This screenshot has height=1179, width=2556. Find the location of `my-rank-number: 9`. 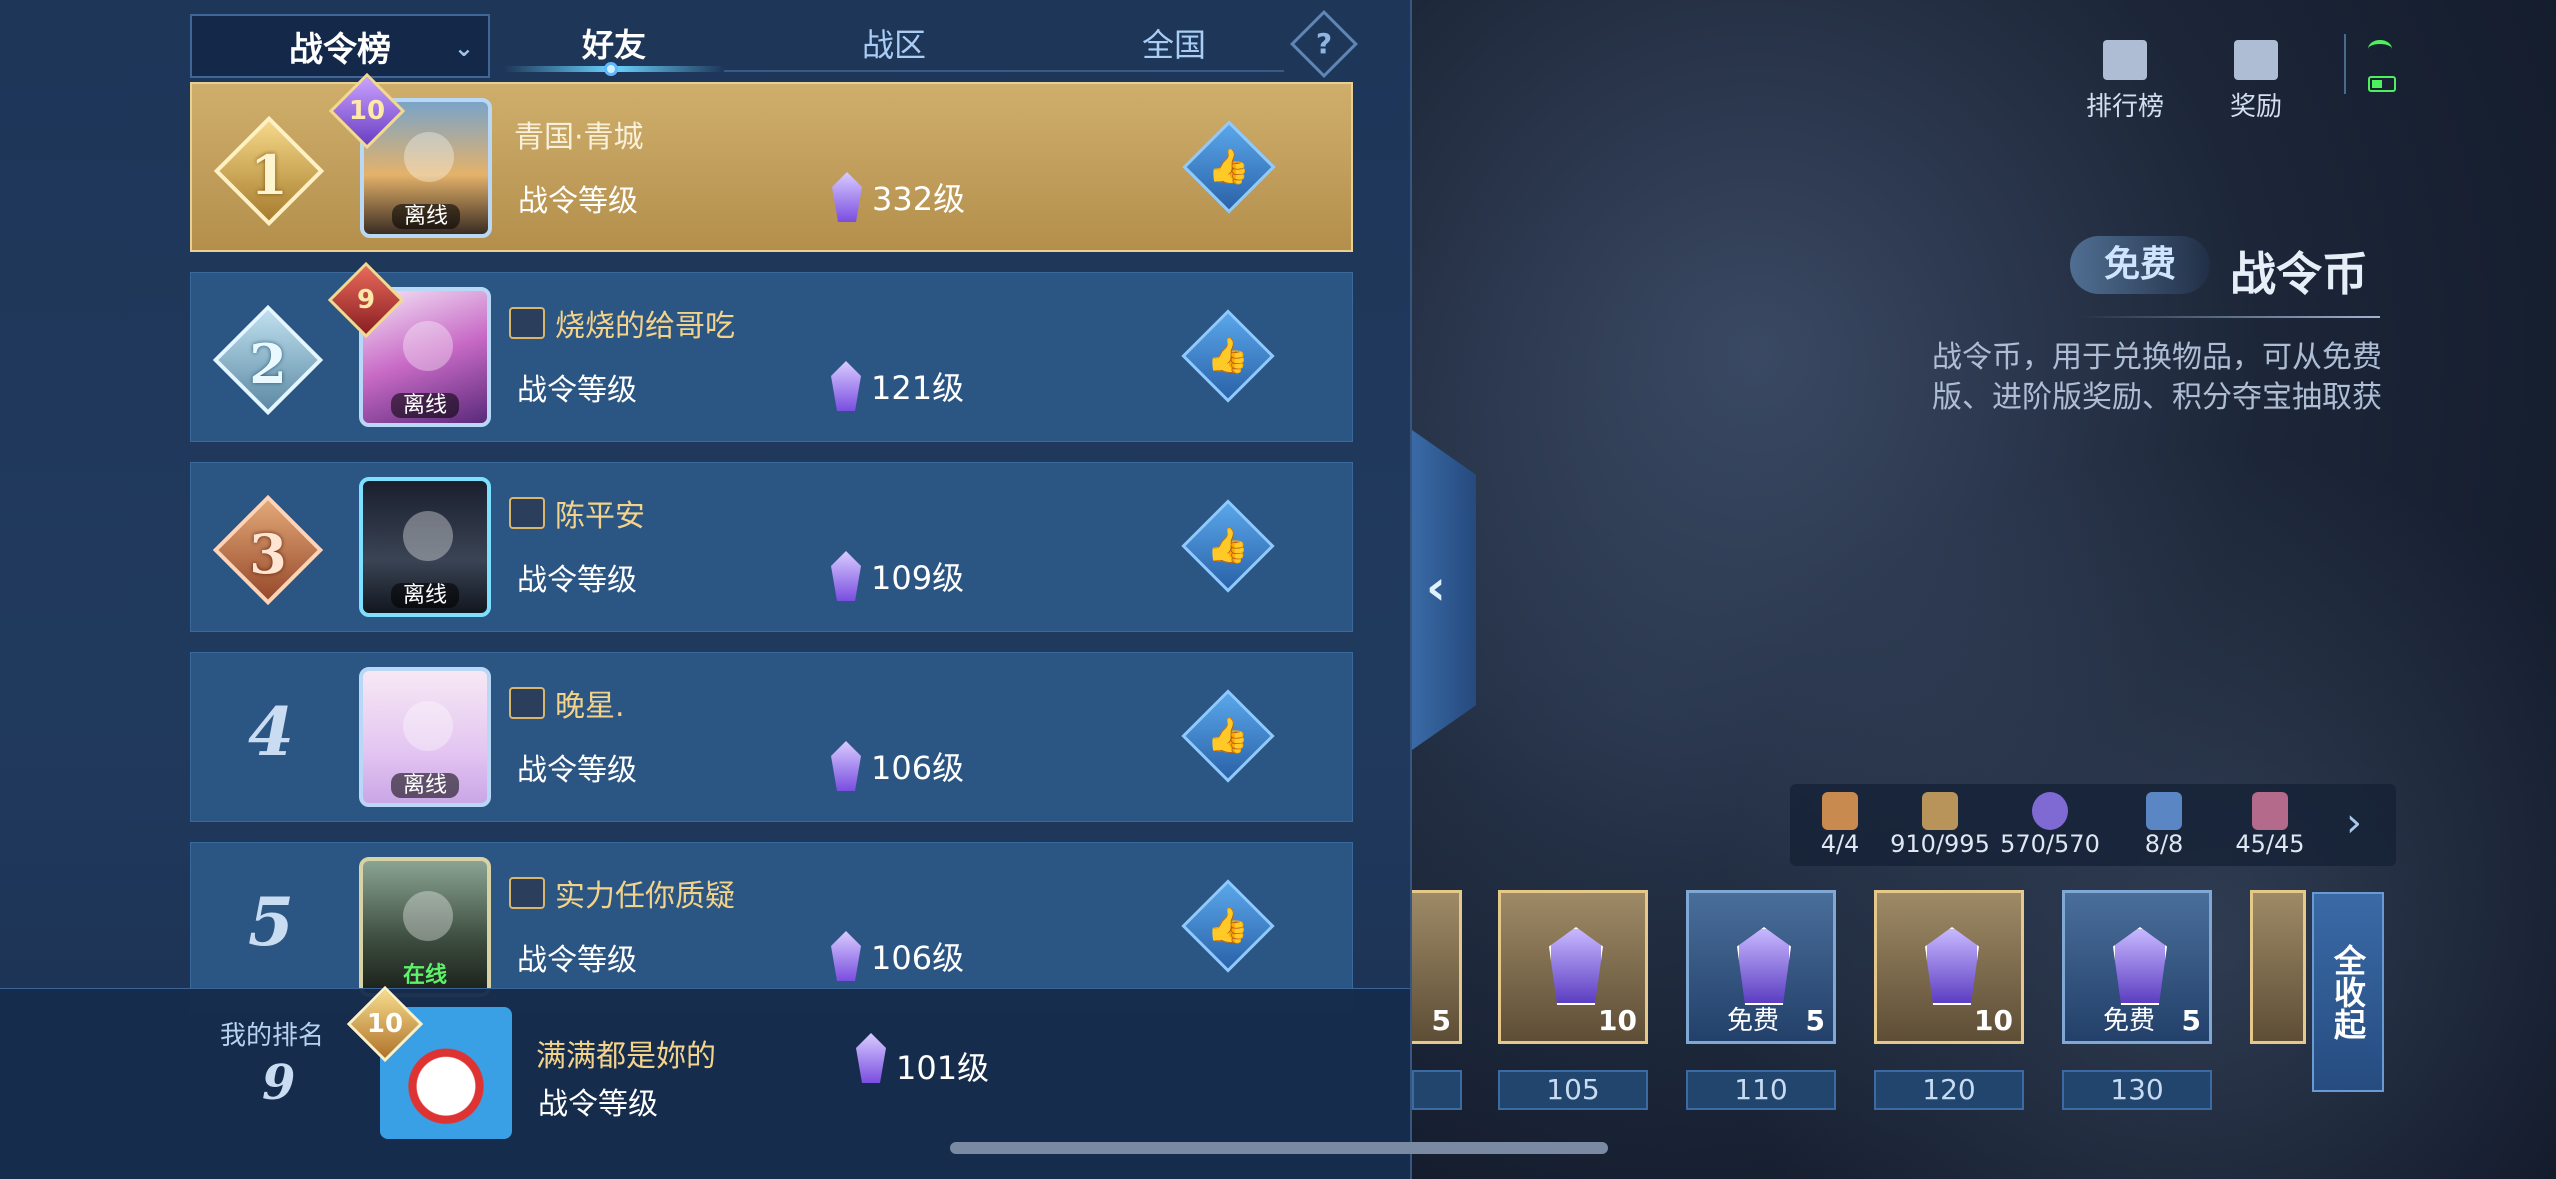

my-rank-number: 9 is located at coordinates (279, 1083).